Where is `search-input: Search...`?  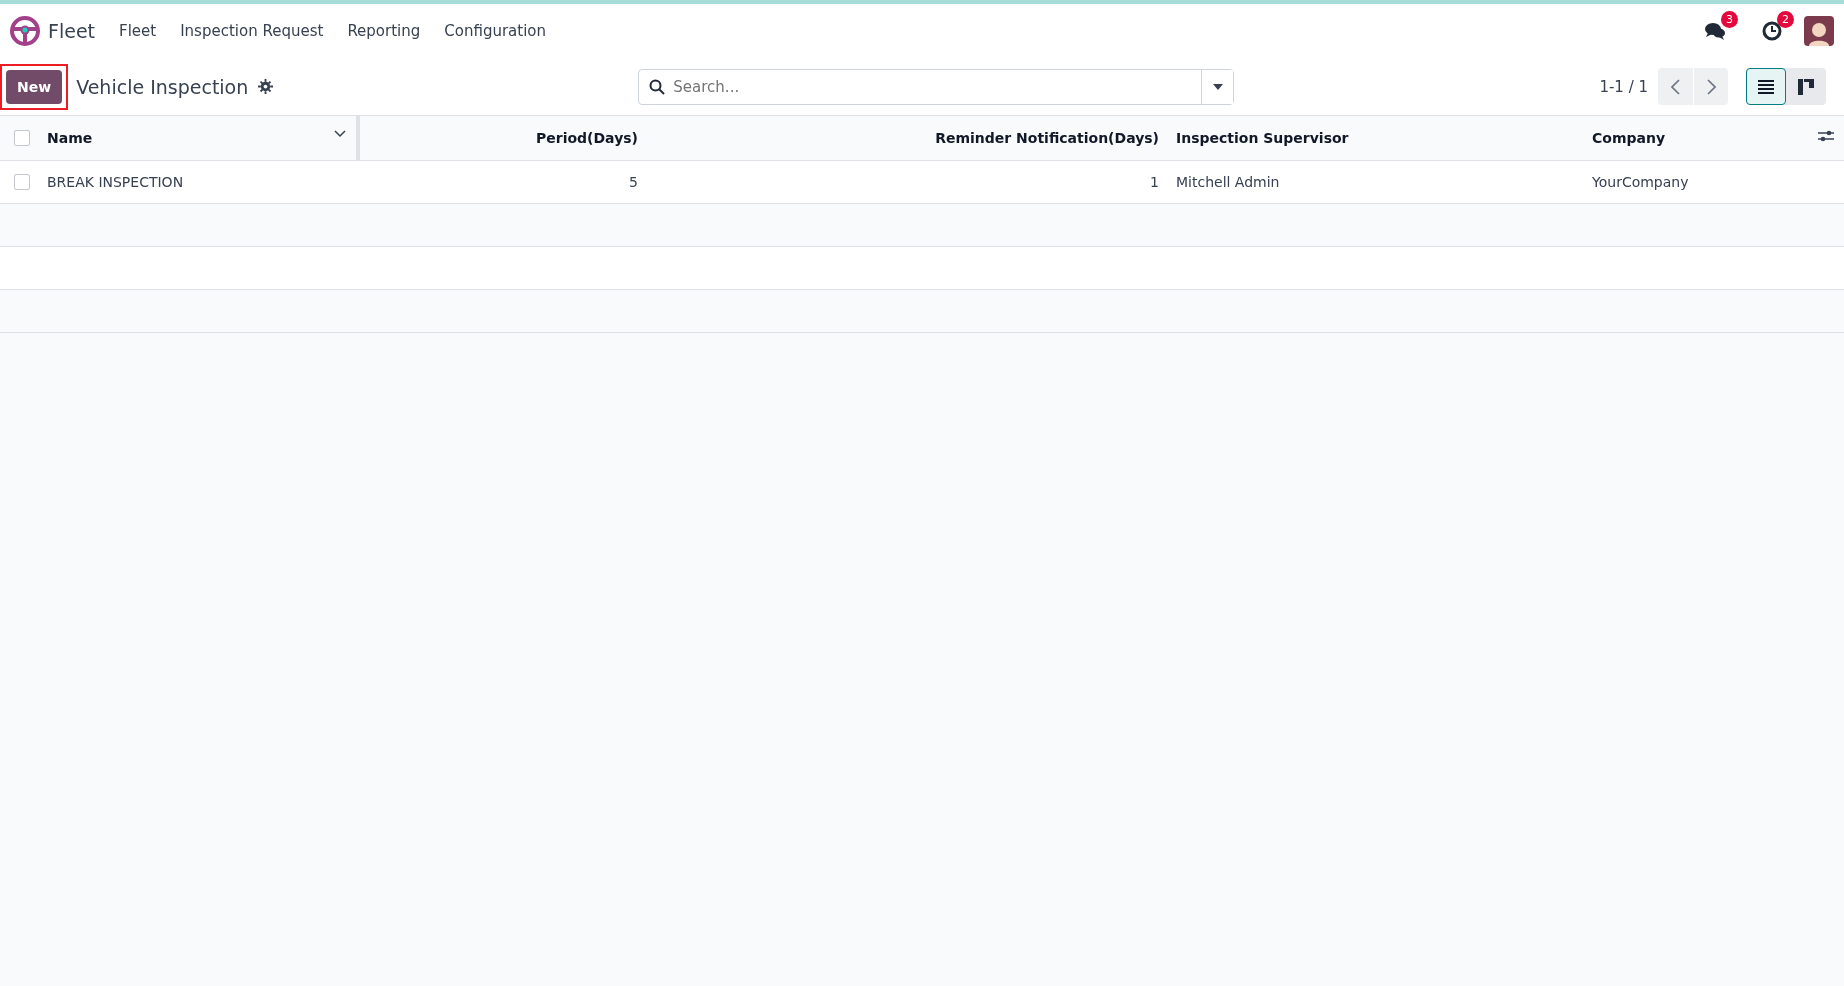 search-input: Search... is located at coordinates (933, 86).